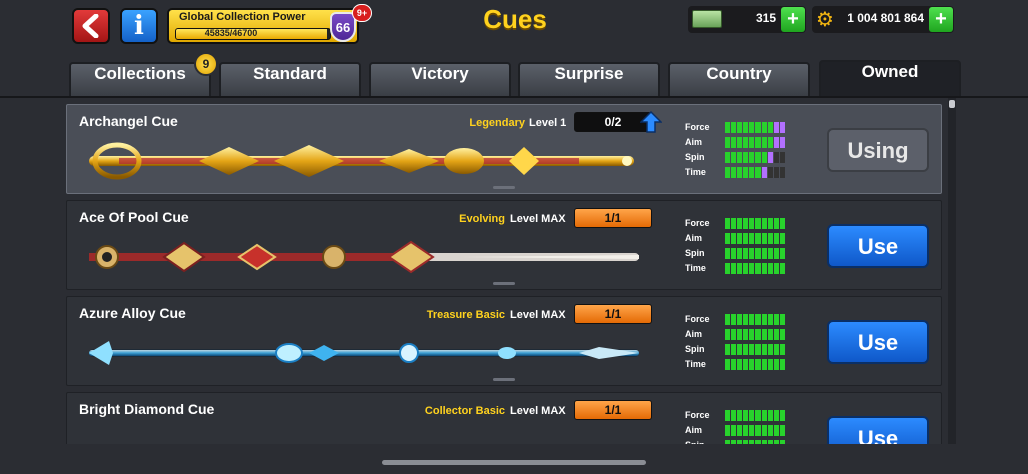 This screenshot has width=1028, height=474. I want to click on tab-collections-badge: 9, so click(206, 64).